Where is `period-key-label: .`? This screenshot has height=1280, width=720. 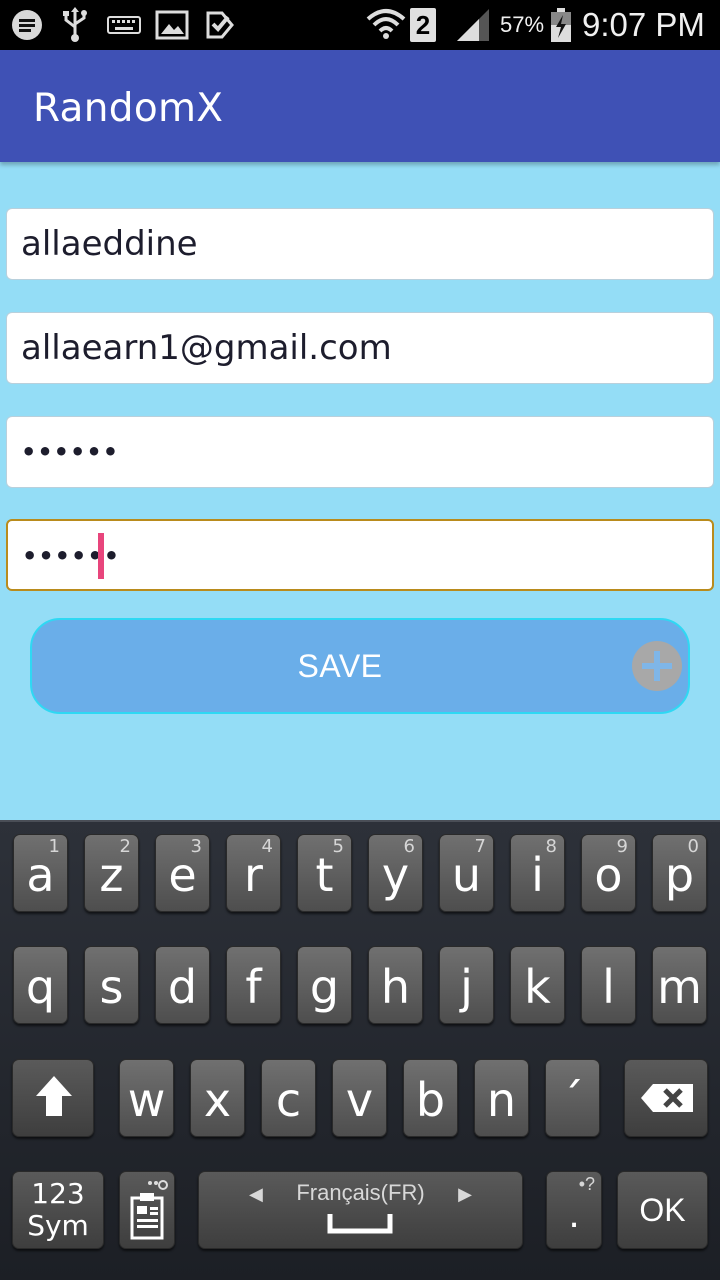
period-key-label: . is located at coordinates (574, 1214).